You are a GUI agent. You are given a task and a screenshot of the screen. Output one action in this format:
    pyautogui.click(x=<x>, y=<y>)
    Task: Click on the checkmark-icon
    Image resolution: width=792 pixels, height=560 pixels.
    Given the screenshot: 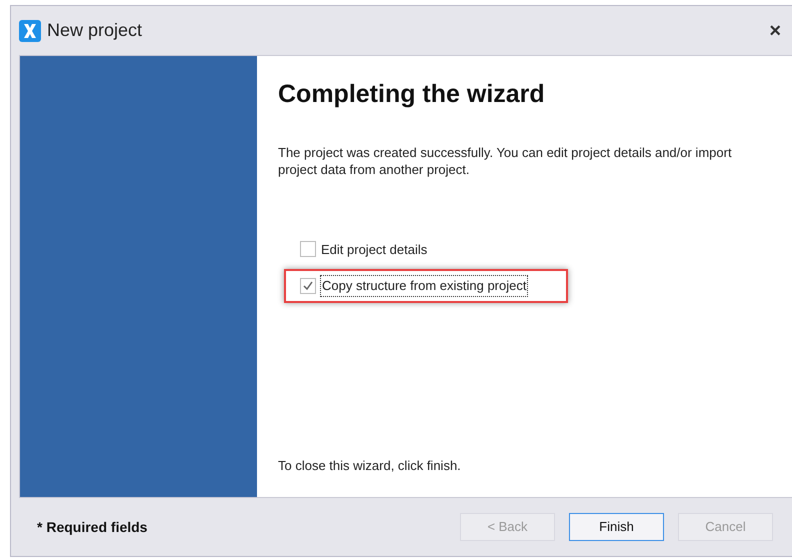 What is the action you would take?
    pyautogui.click(x=308, y=286)
    